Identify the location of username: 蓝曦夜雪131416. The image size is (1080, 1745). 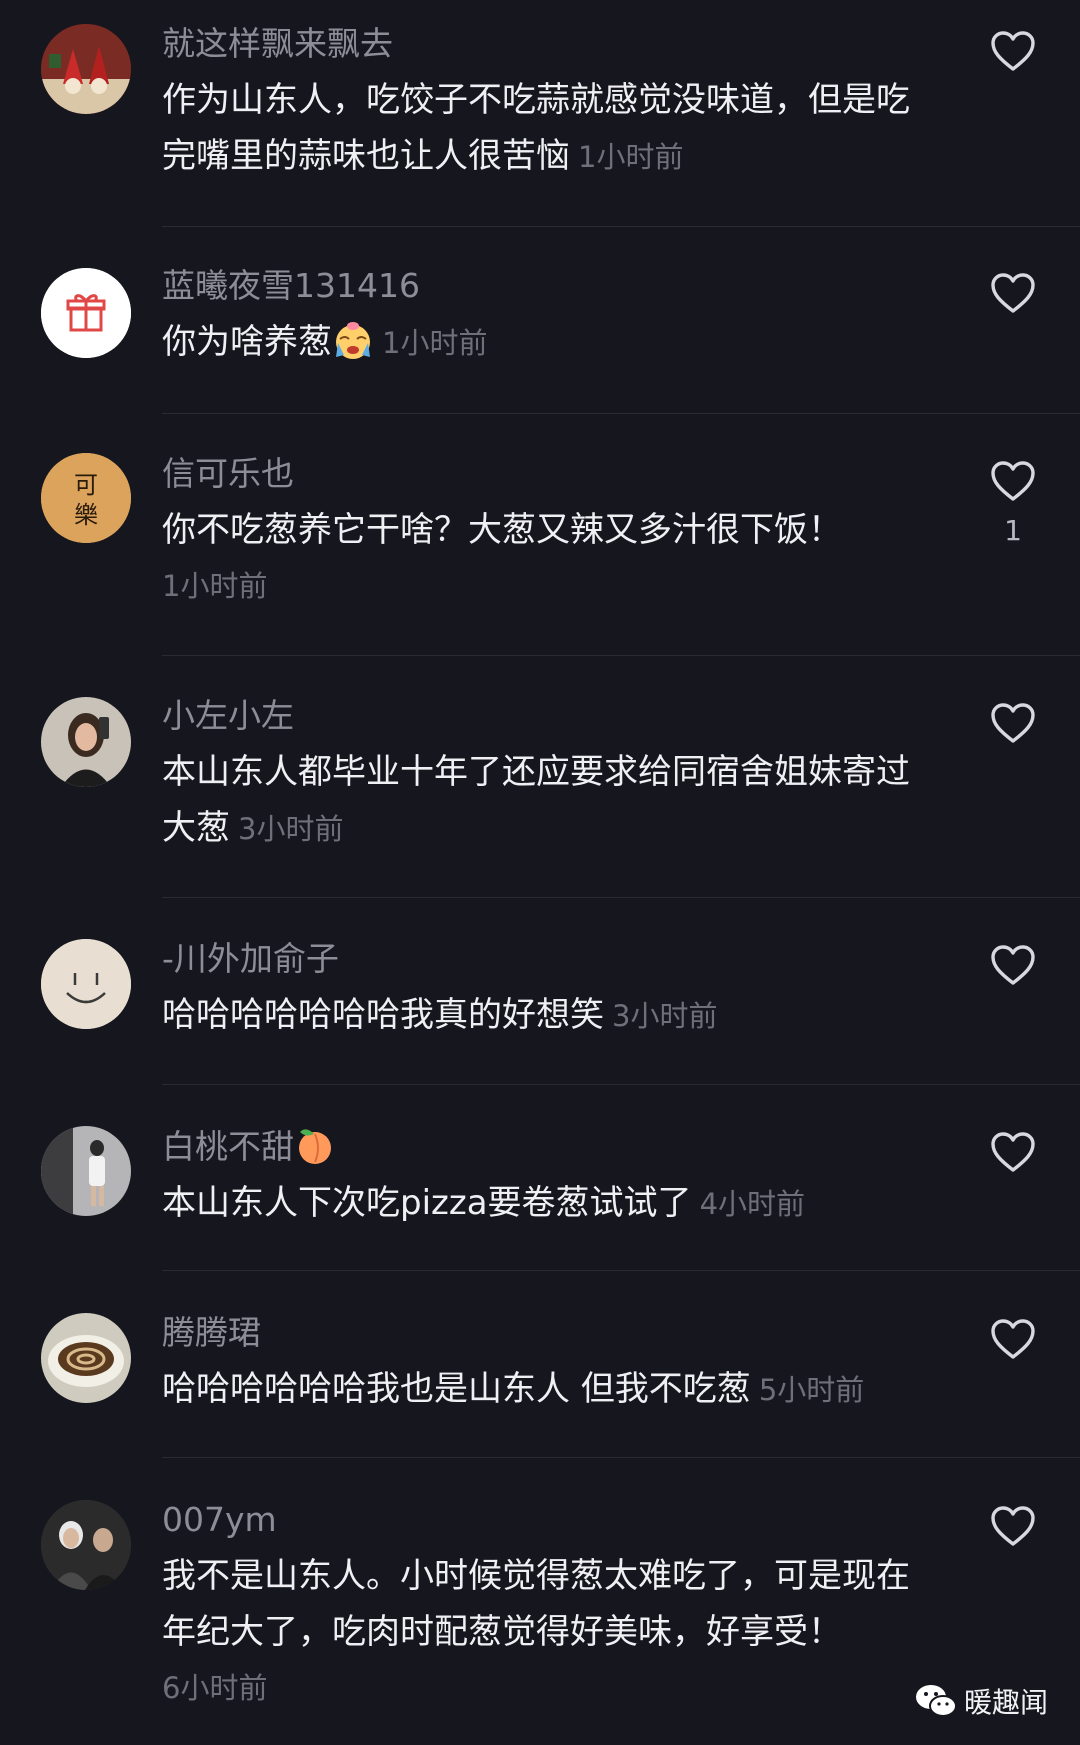
(542, 286).